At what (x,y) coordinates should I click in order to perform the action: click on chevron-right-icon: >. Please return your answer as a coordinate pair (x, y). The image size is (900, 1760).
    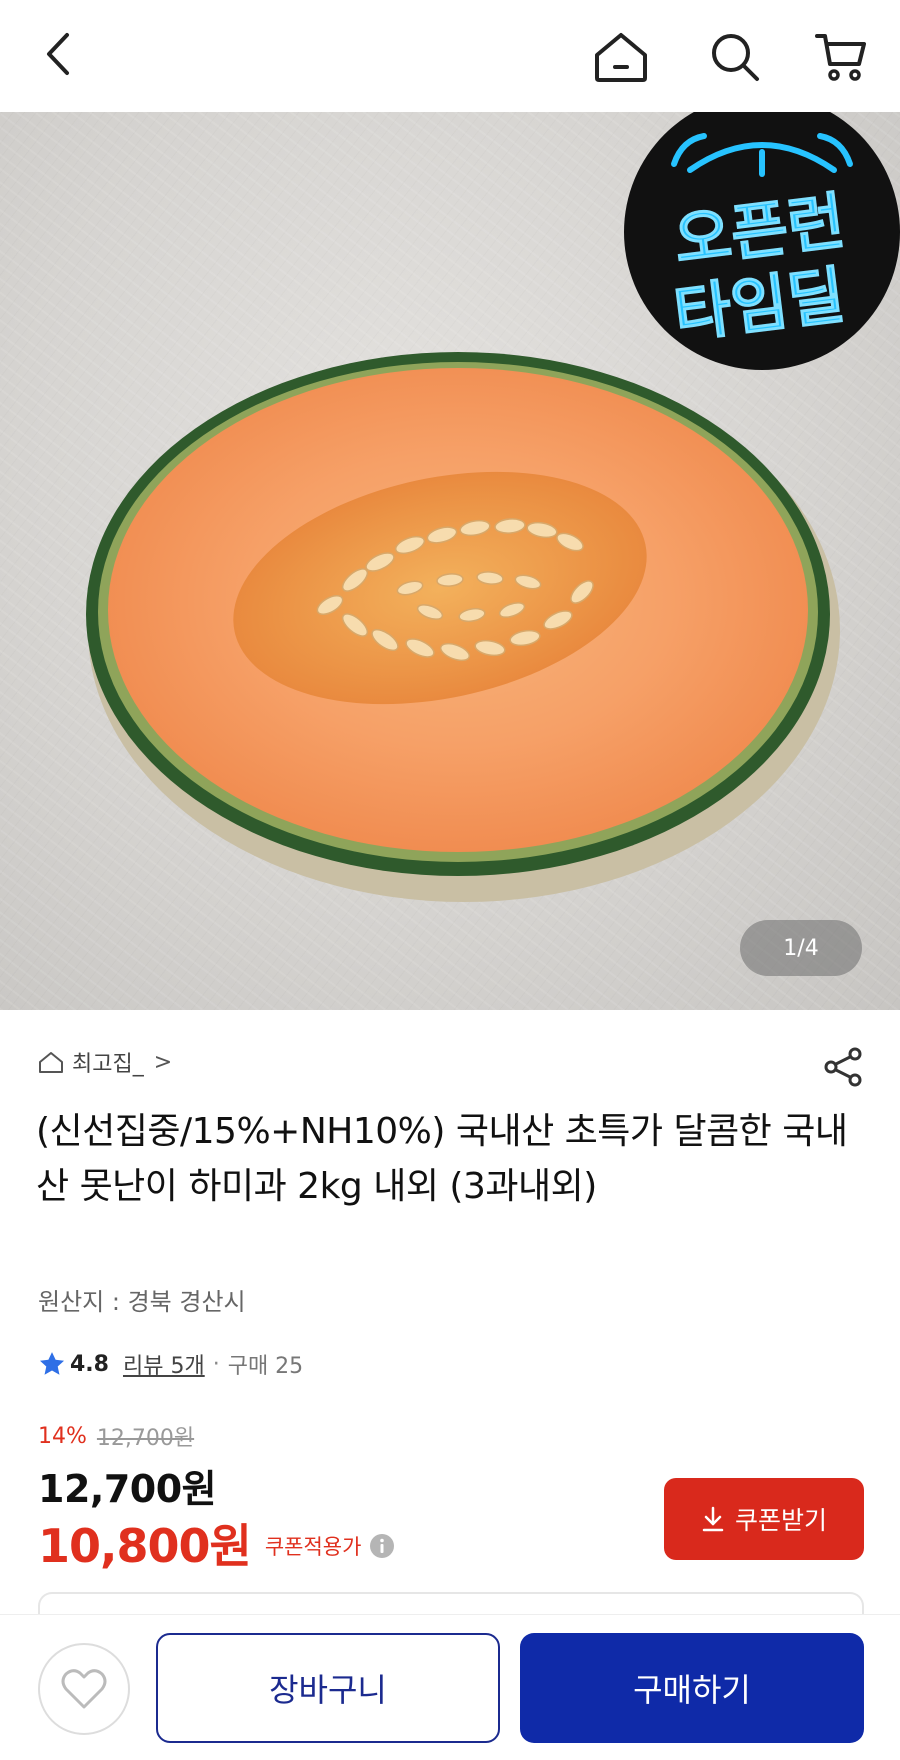
    Looking at the image, I should click on (163, 1062).